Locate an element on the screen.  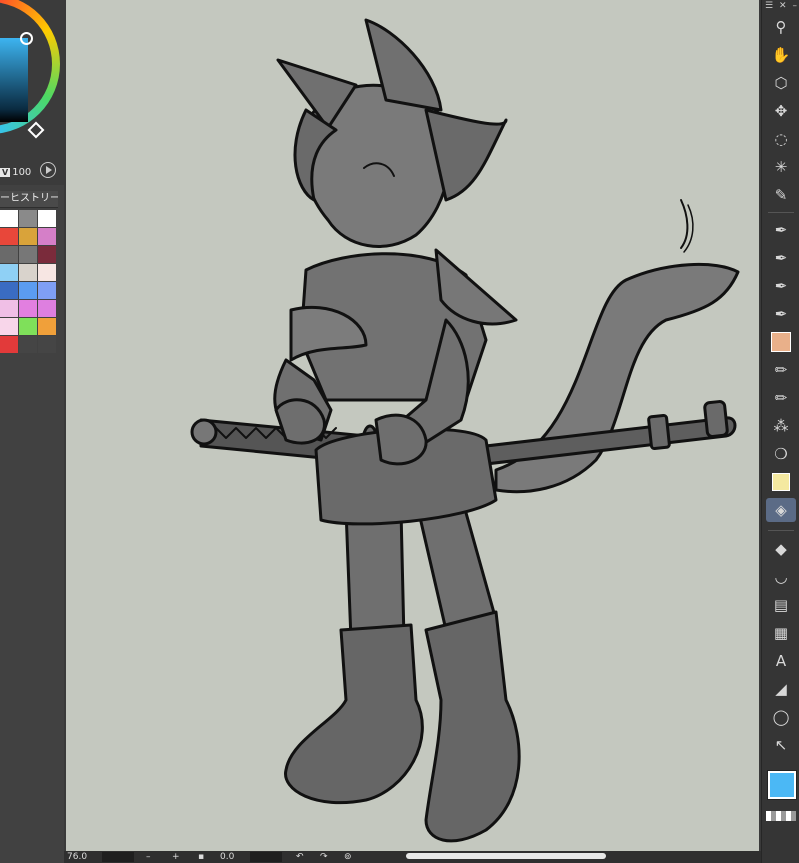
sv-picker-handle is located at coordinates (26, 38).